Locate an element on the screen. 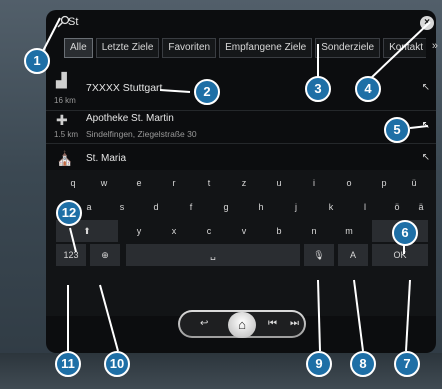 The width and height of the screenshot is (442, 389). callout-9: 9 is located at coordinates (319, 364).